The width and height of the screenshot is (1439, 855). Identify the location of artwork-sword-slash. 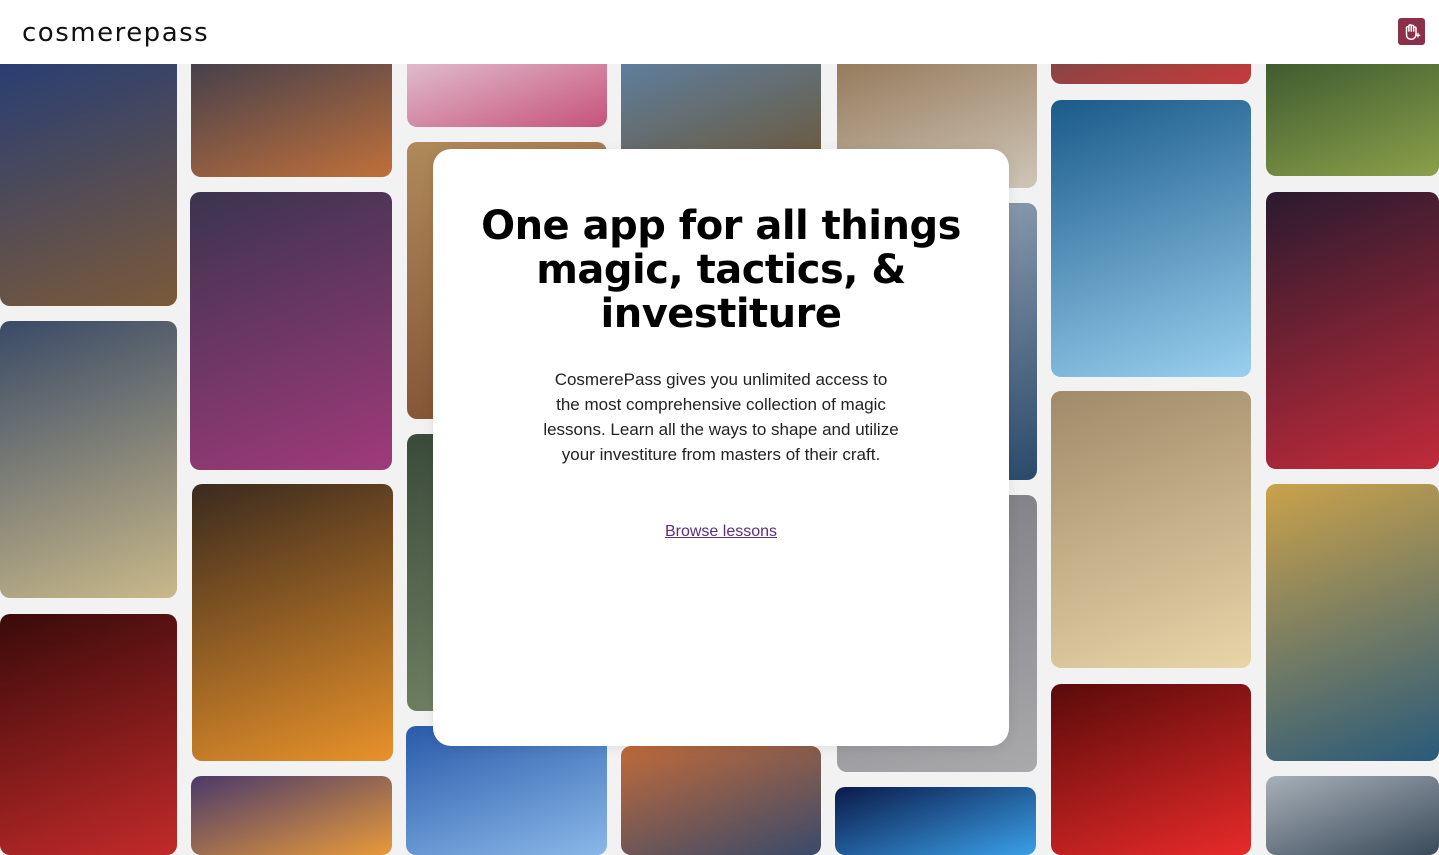
(1352, 815).